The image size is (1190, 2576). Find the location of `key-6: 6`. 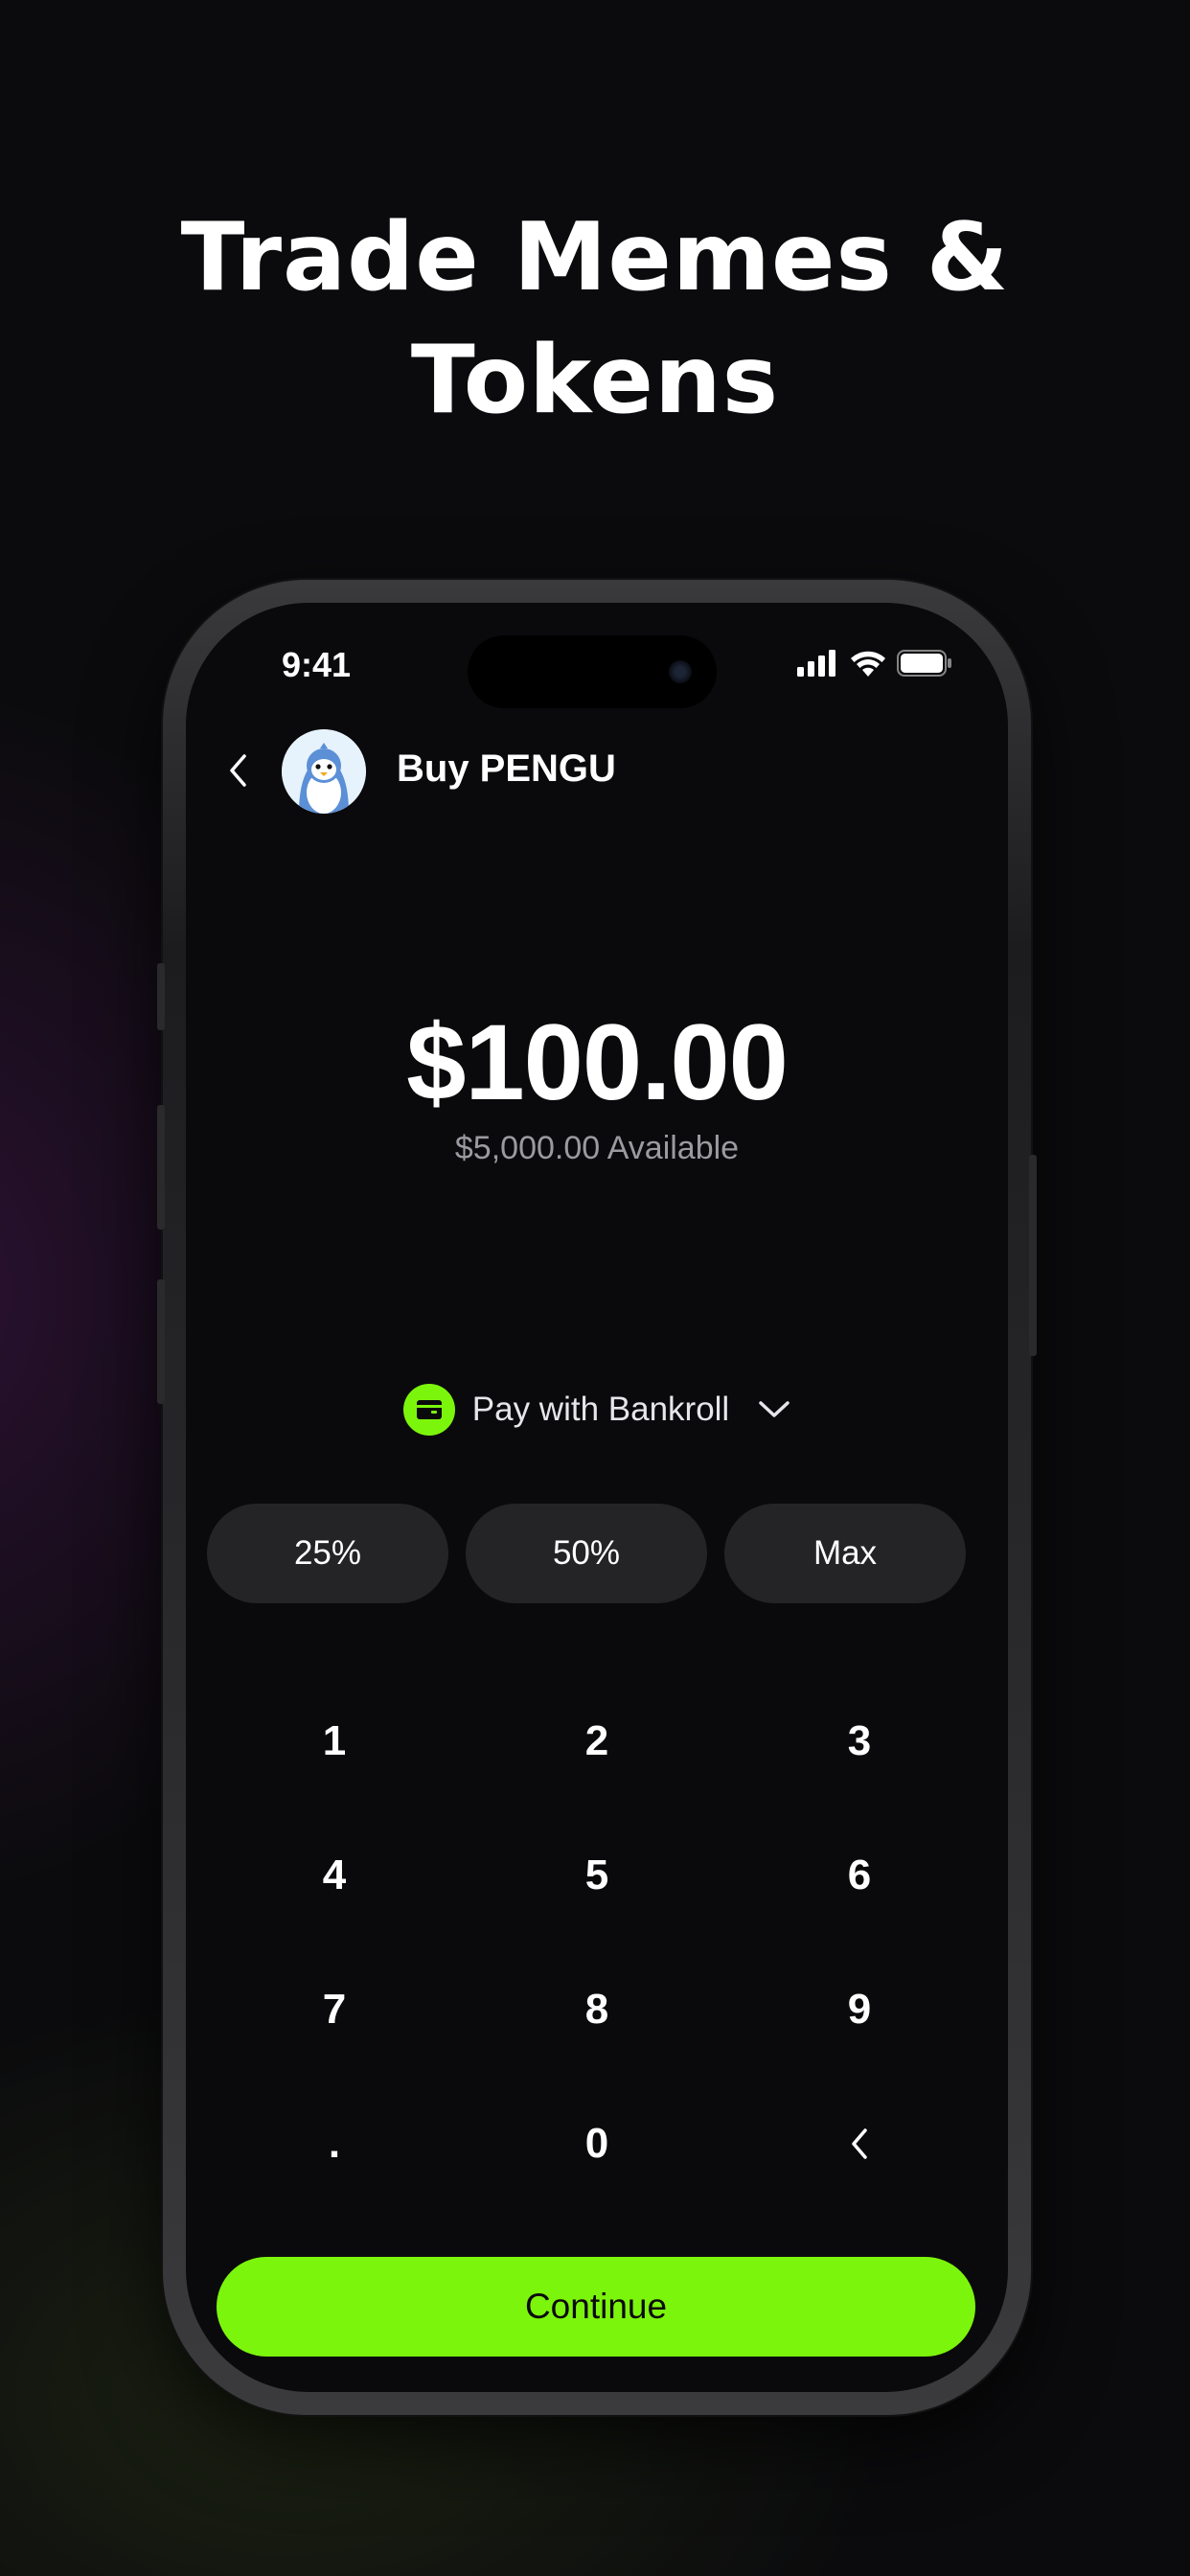

key-6: 6 is located at coordinates (859, 1875).